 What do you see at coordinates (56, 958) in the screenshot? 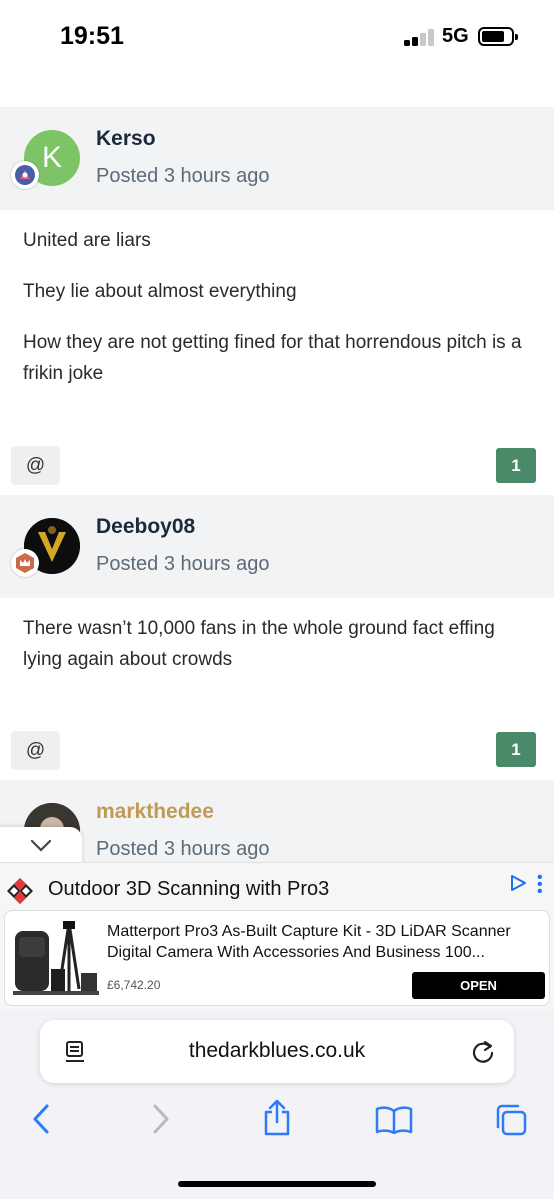
I see `product-image` at bounding box center [56, 958].